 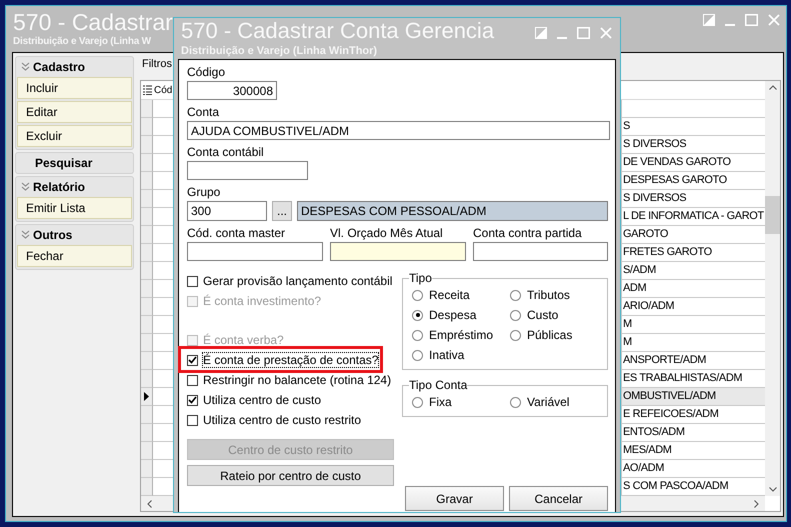 I want to click on group-title: Pesquisar, so click(x=63, y=163).